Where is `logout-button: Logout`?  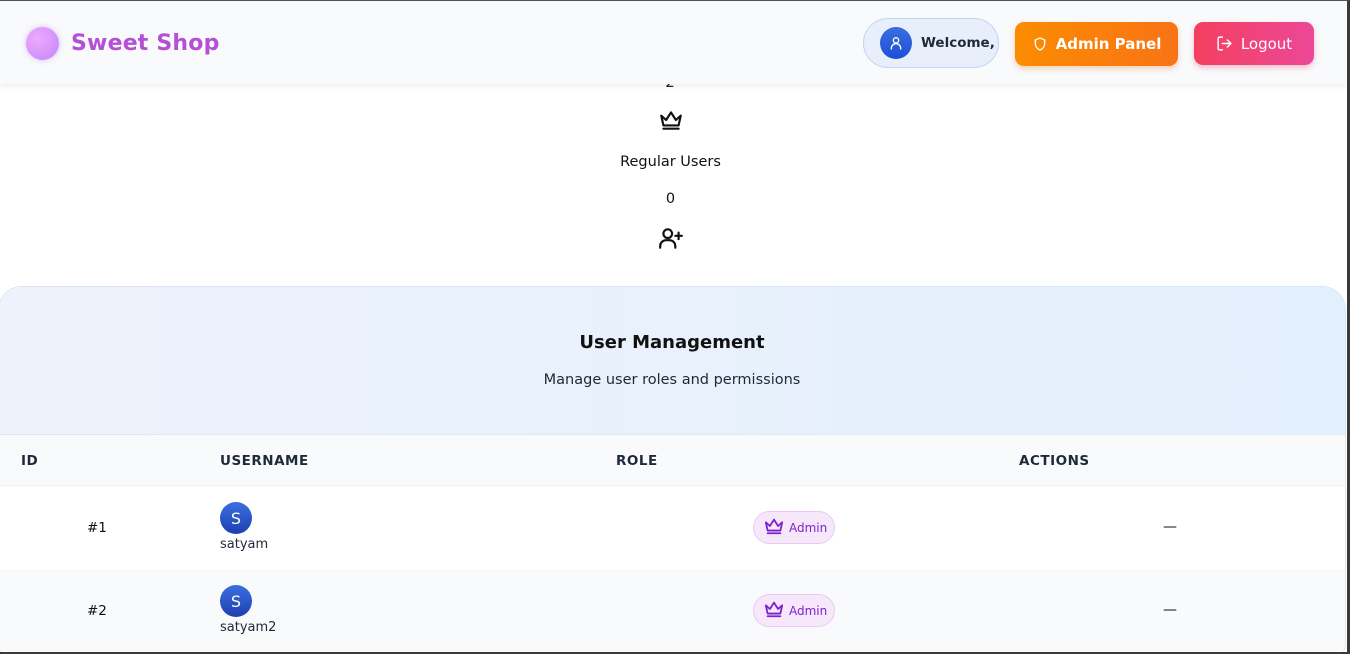 logout-button: Logout is located at coordinates (1254, 43).